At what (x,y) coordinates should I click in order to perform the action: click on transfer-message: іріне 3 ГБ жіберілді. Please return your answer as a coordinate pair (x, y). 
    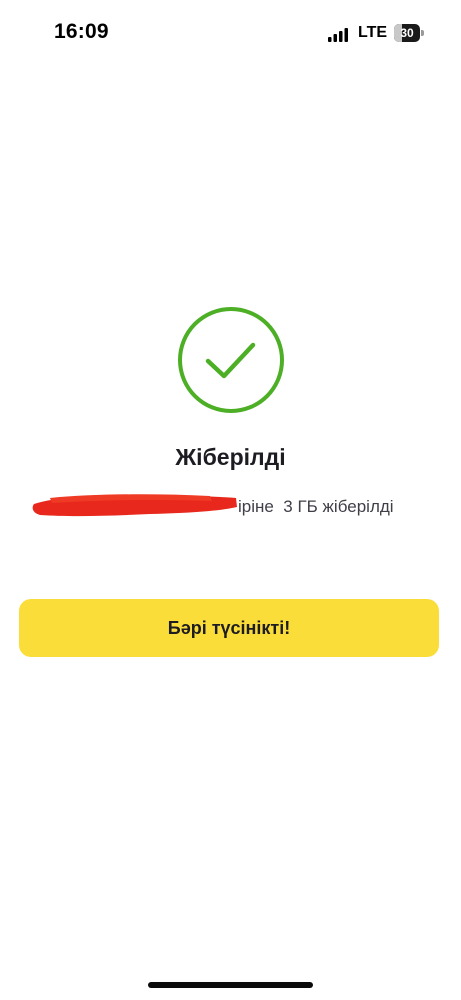
    Looking at the image, I should click on (230, 508).